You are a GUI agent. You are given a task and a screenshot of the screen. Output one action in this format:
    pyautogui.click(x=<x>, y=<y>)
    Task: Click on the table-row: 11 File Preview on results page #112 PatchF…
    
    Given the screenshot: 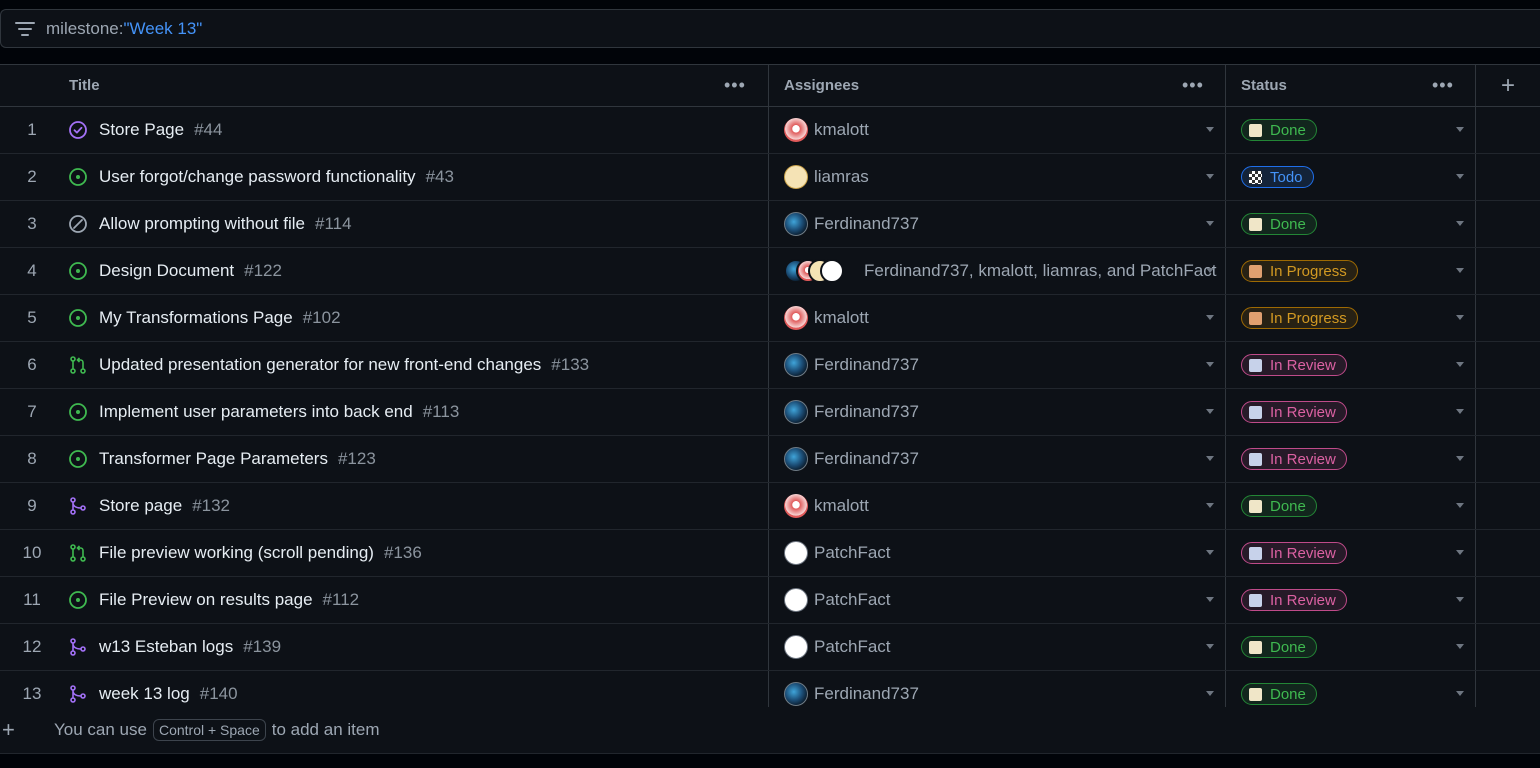 What is the action you would take?
    pyautogui.click(x=770, y=600)
    